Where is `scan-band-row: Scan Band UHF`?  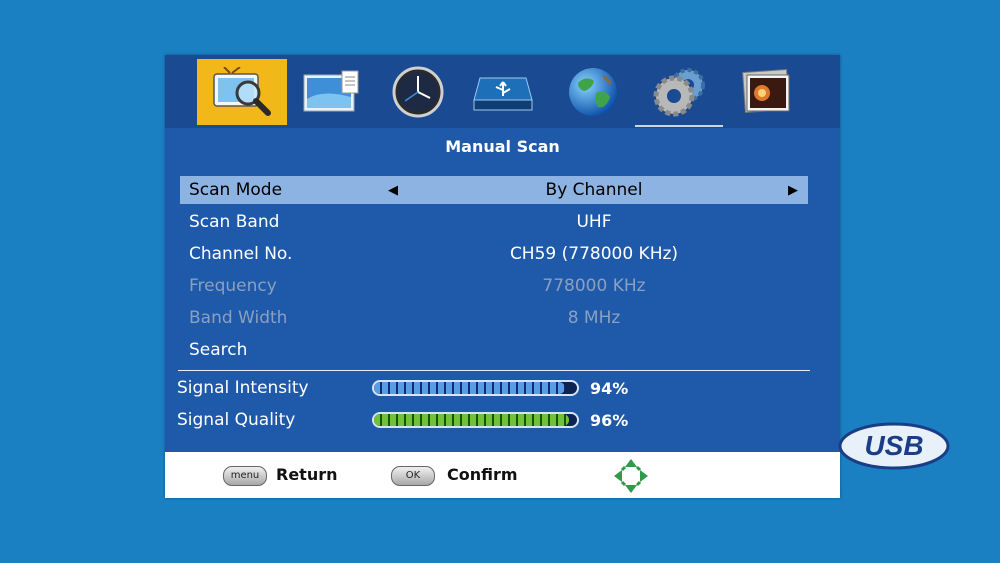 scan-band-row: Scan Band UHF is located at coordinates (494, 222).